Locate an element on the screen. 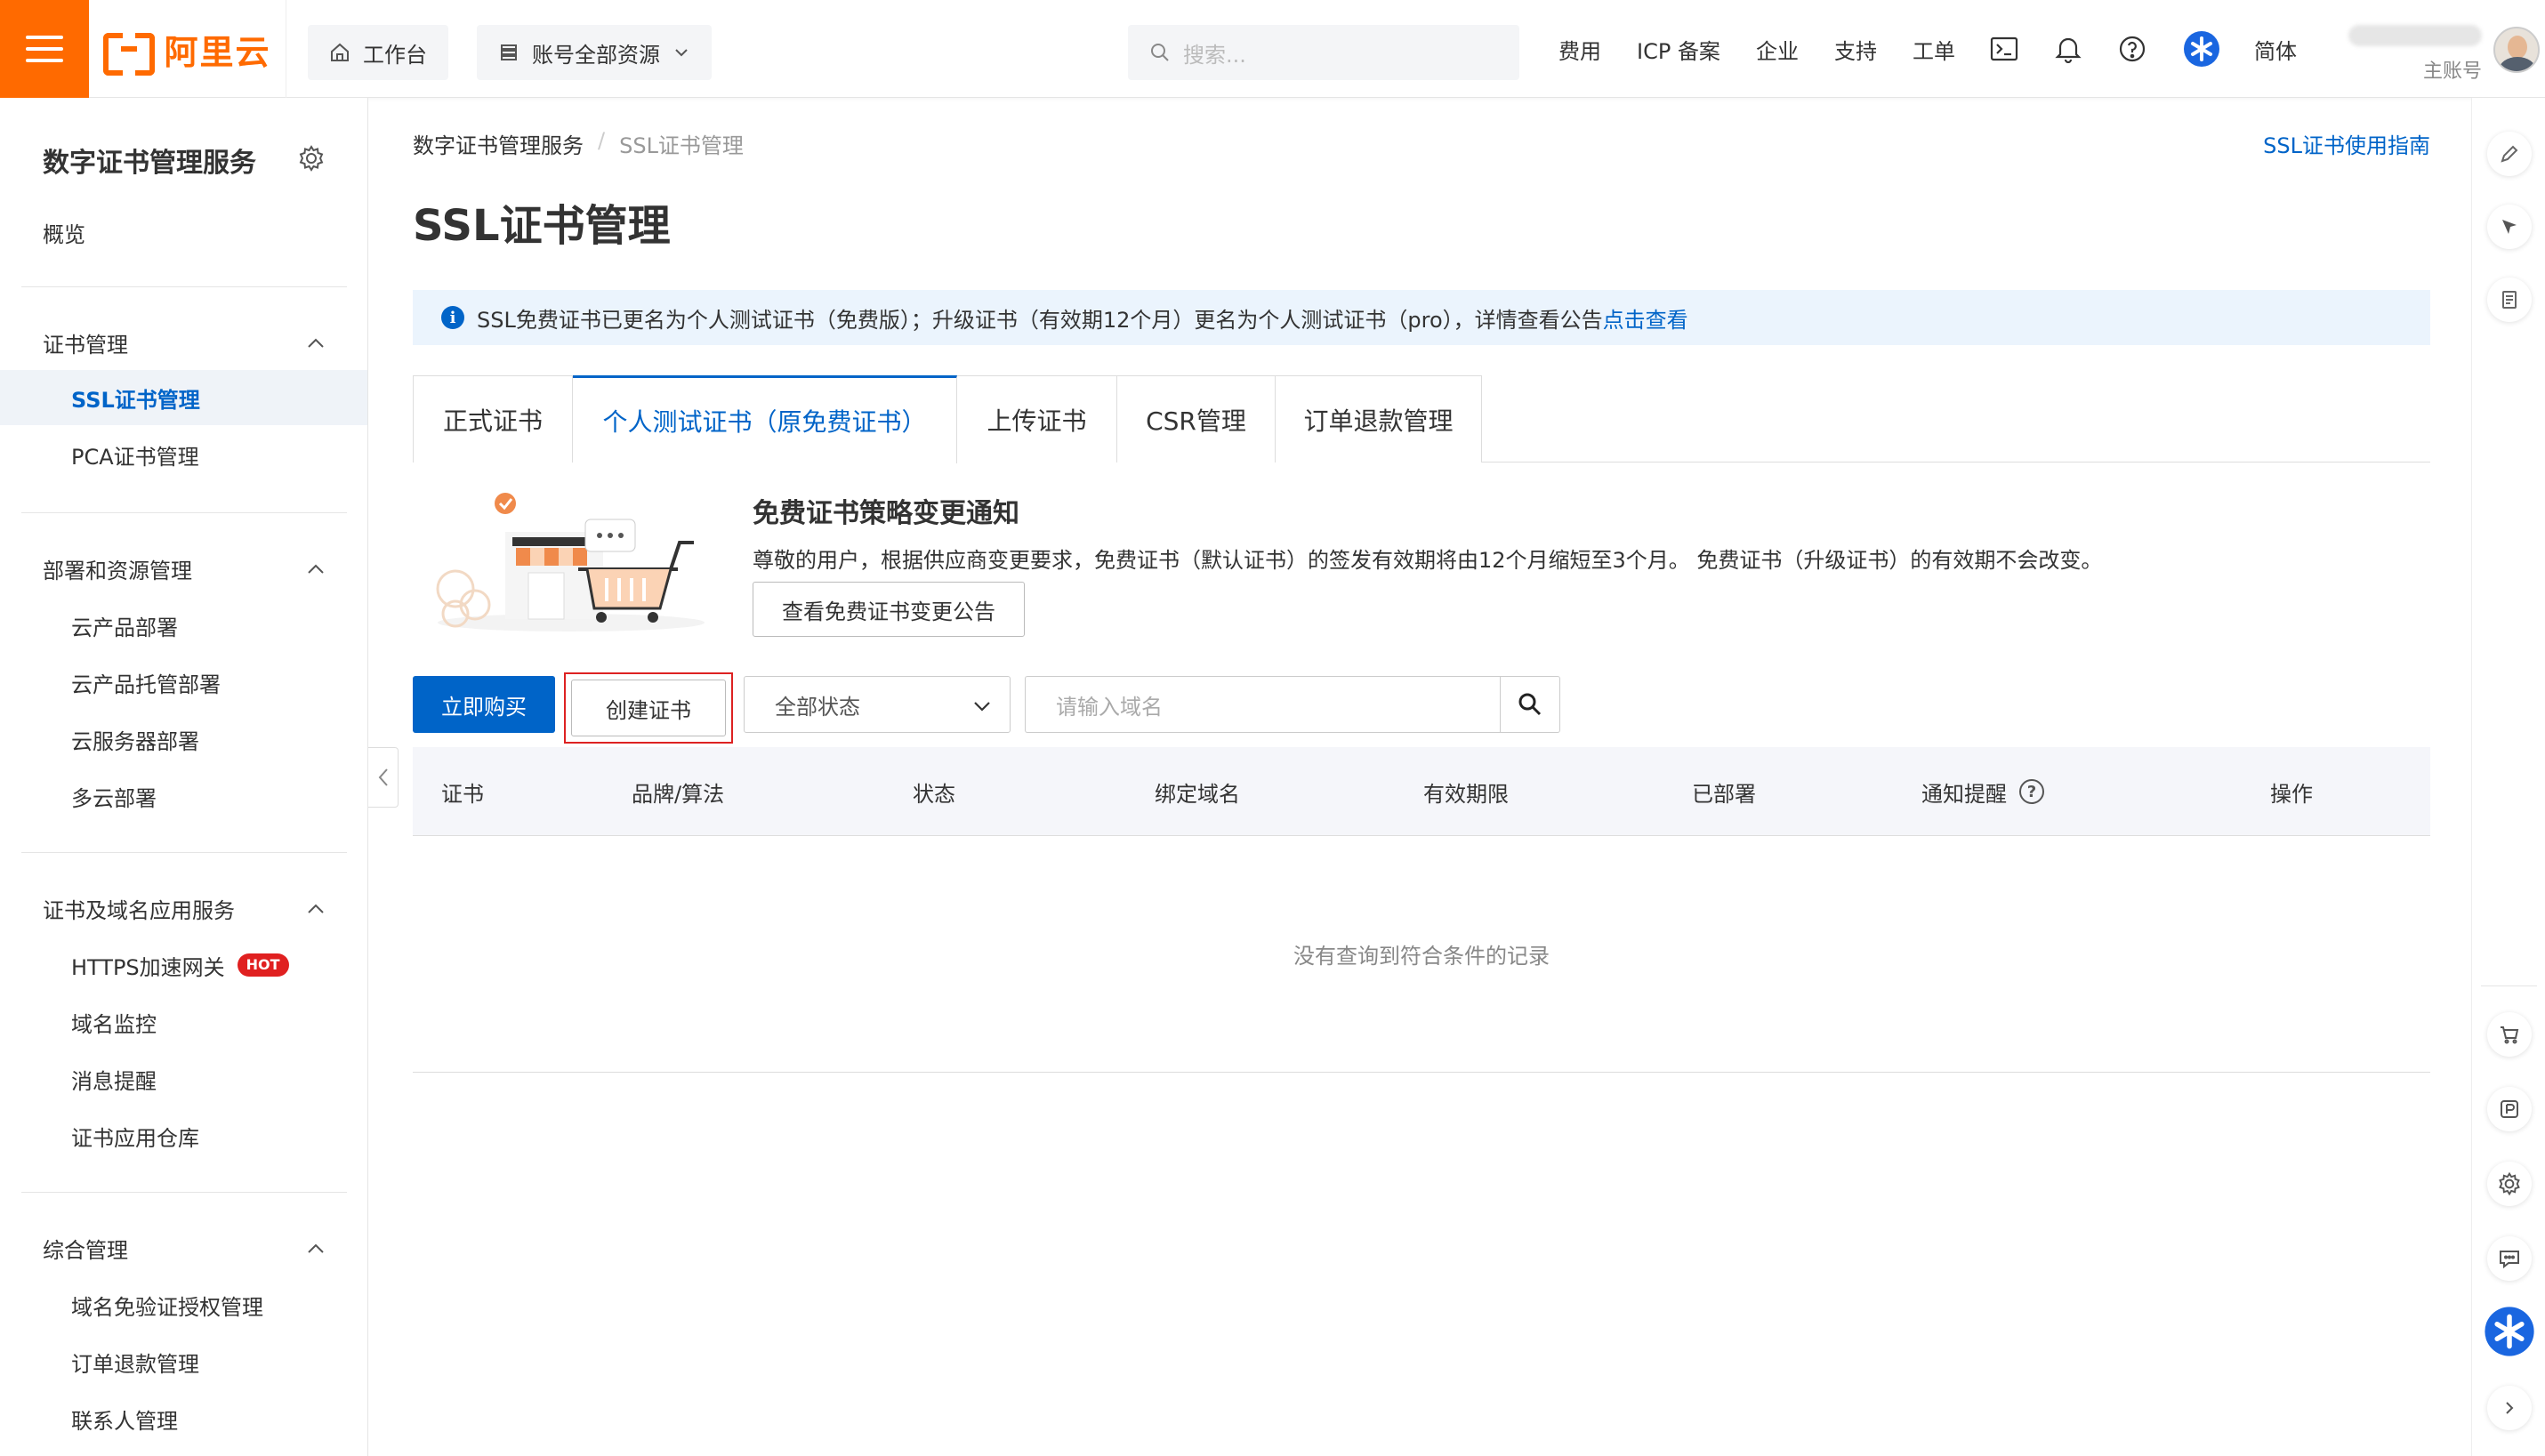 Image resolution: width=2545 pixels, height=1456 pixels. bell-icon is located at coordinates (2068, 49).